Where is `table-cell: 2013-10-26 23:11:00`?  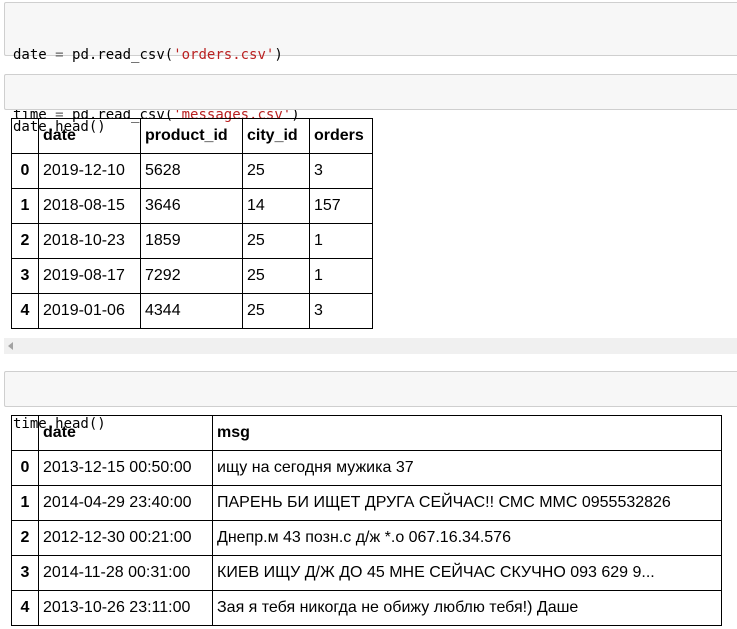
table-cell: 2013-10-26 23:11:00 is located at coordinates (125, 608).